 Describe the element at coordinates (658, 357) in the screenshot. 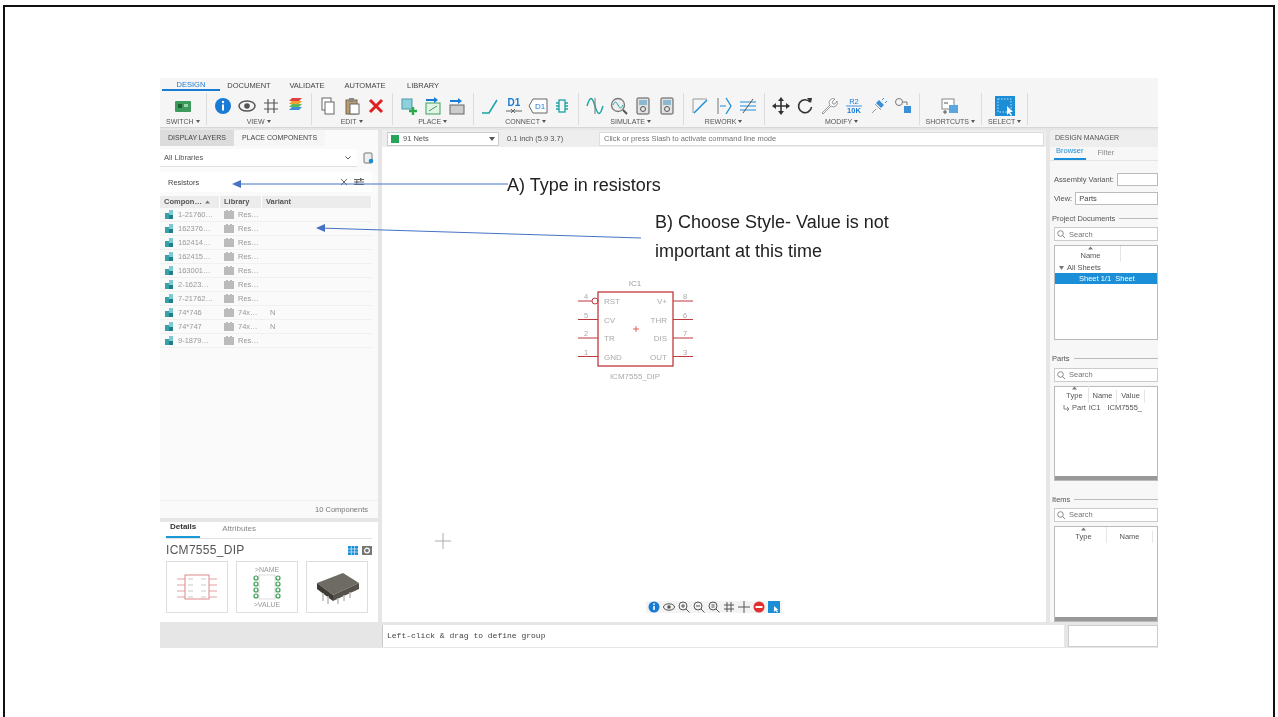

I see `pin-label: OUT` at that location.